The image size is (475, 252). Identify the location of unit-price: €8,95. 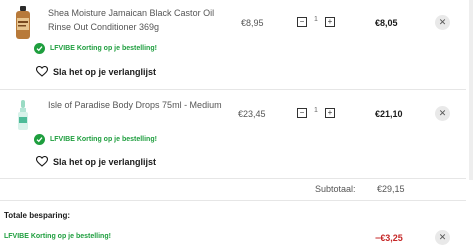
(252, 23).